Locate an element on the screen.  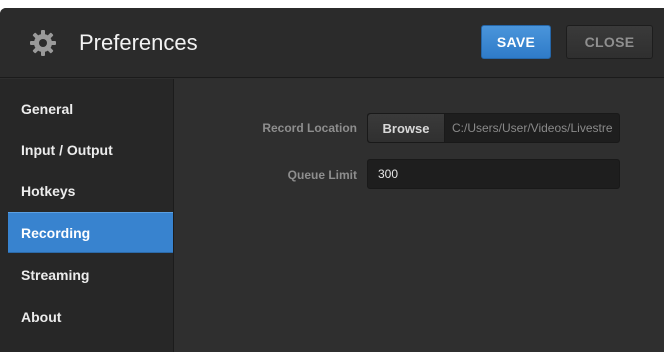
record-location-path: C:/Users/User/Videos/Livestre is located at coordinates (534, 128).